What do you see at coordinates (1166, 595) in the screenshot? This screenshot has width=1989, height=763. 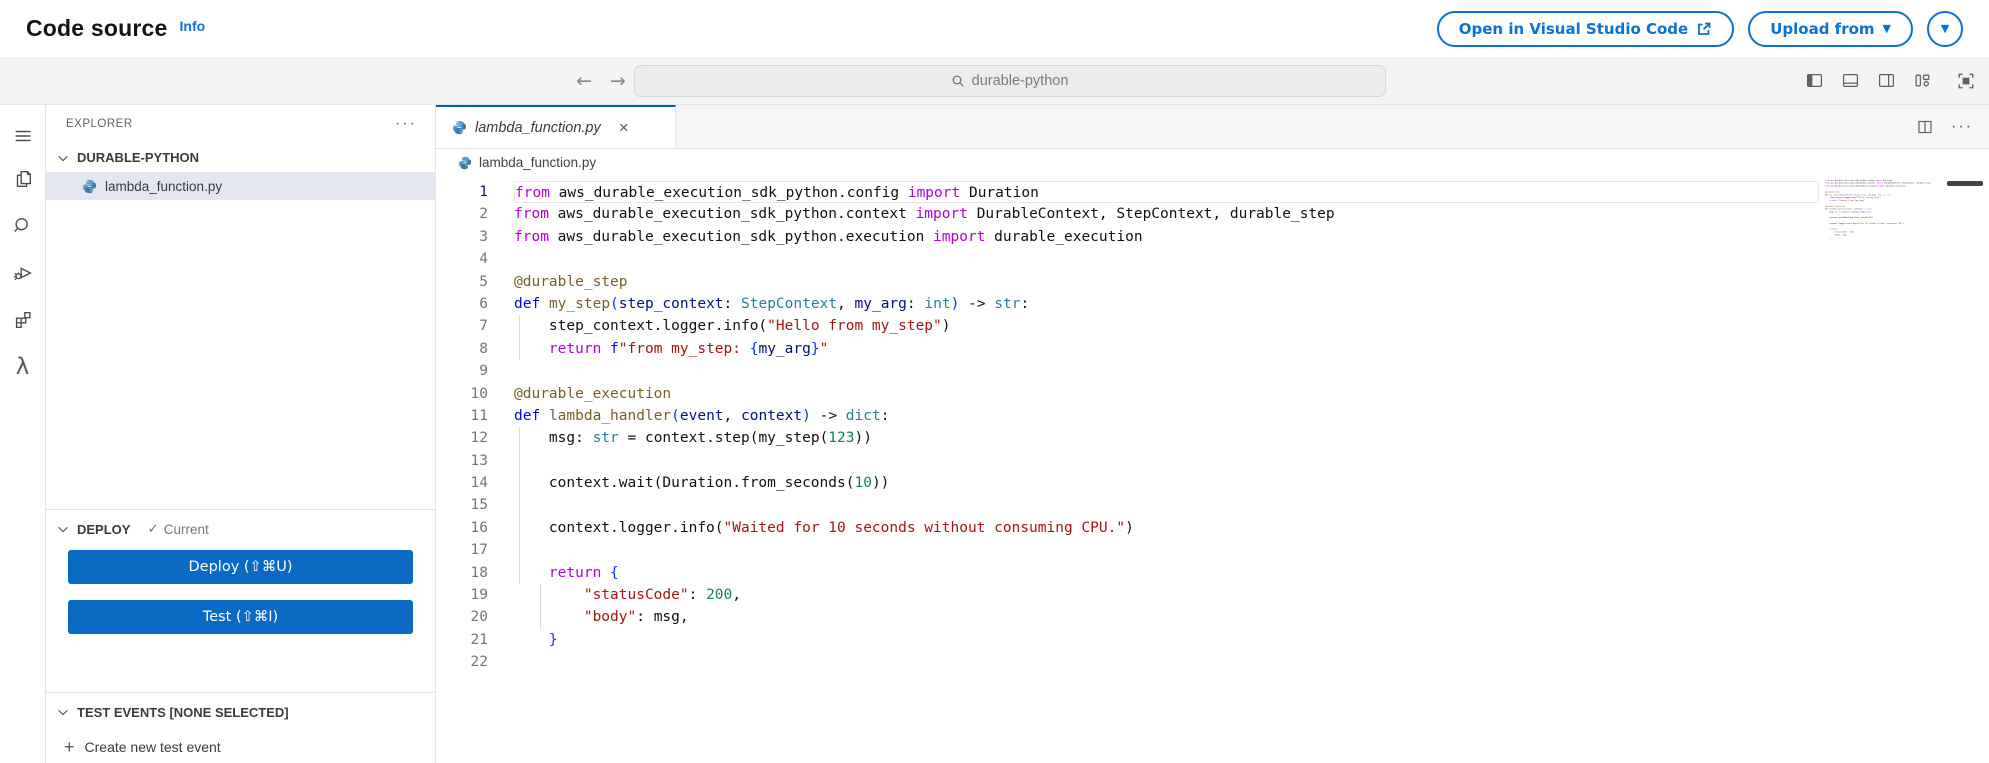 I see `code-line: "statusCode": 200,` at bounding box center [1166, 595].